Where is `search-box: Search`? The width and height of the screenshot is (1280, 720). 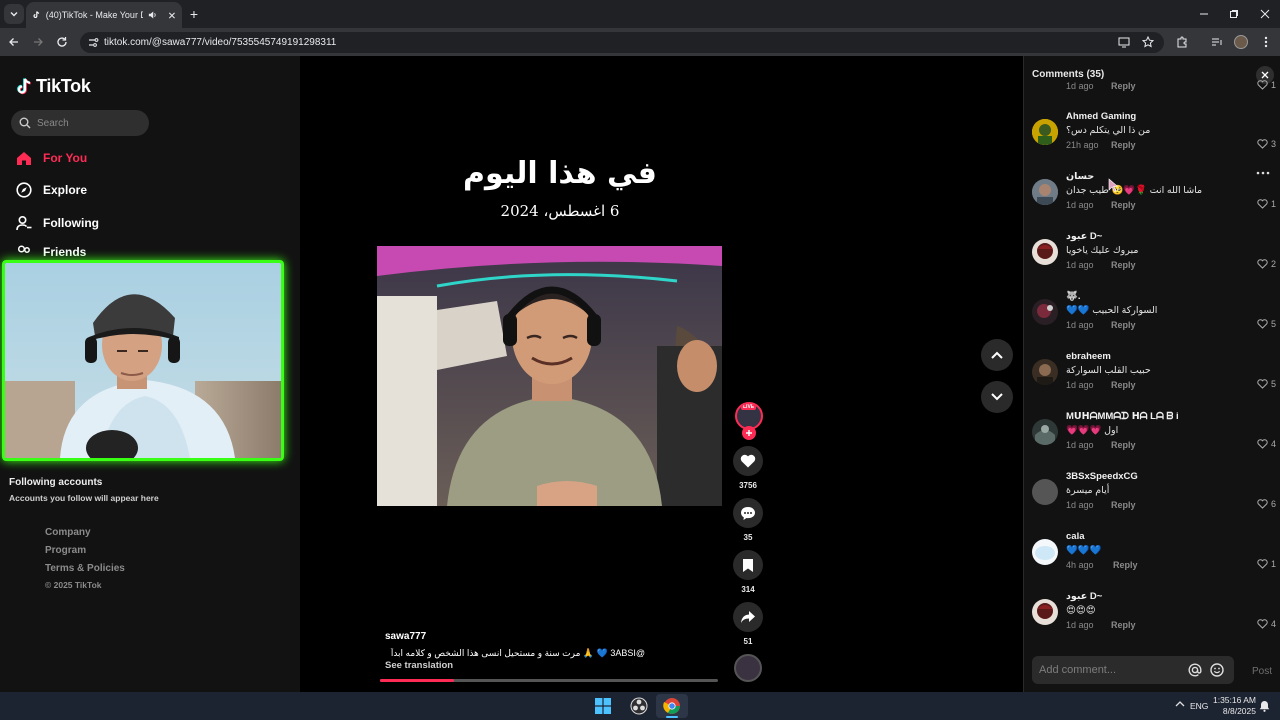 search-box: Search is located at coordinates (80, 123).